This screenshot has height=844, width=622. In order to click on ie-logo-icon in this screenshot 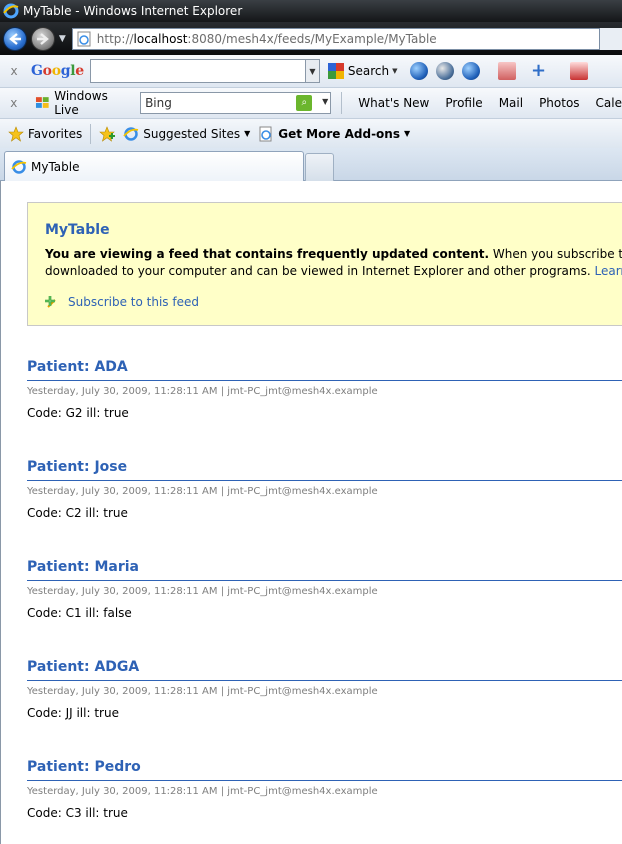, I will do `click(11, 11)`.